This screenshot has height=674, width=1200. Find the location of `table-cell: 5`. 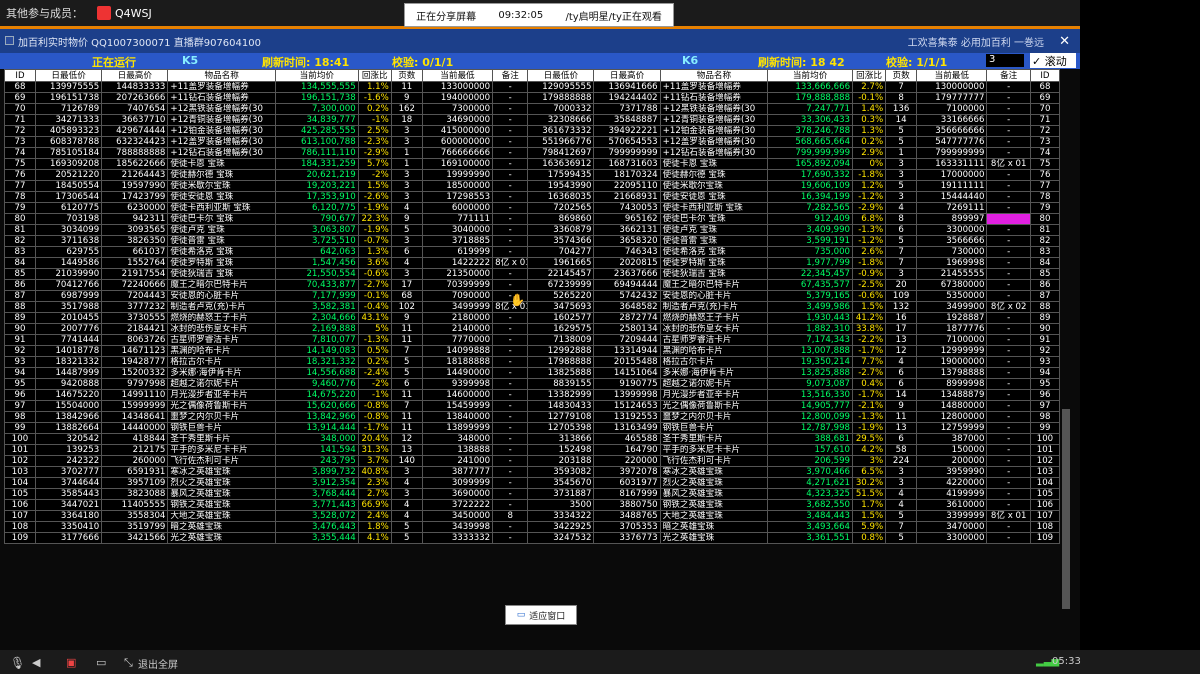

table-cell: 5 is located at coordinates (901, 186).